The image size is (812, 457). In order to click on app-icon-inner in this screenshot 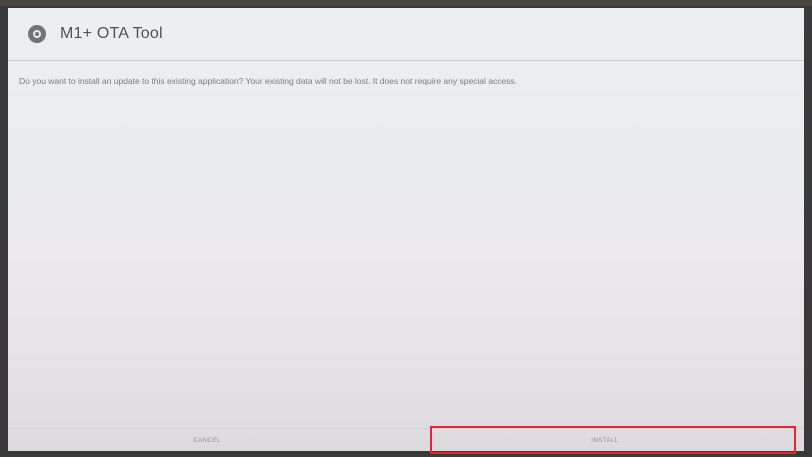, I will do `click(37, 34)`.